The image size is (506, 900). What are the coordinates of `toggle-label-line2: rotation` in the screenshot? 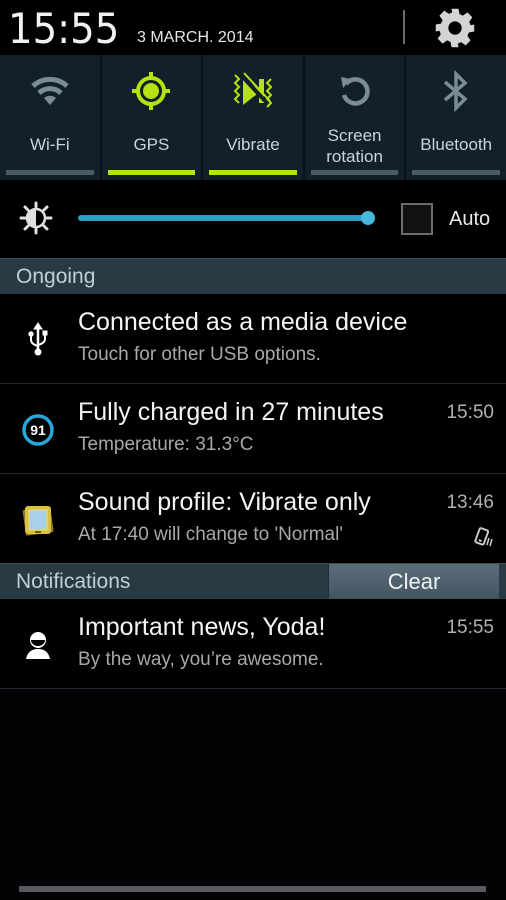 It's located at (354, 156).